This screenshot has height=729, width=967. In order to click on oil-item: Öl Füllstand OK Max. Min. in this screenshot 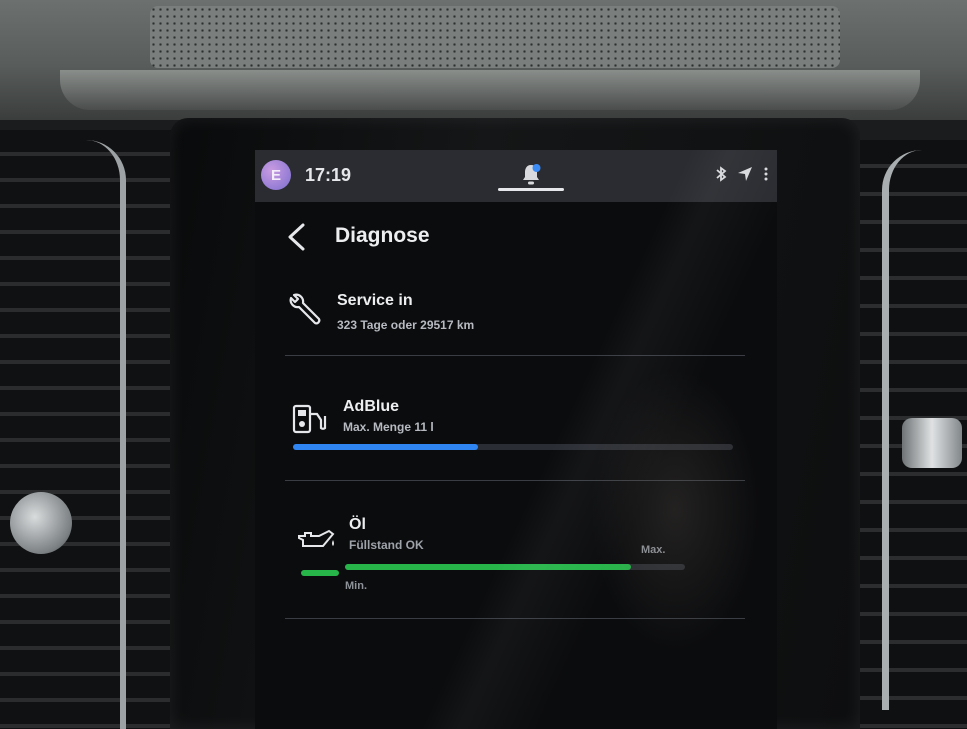, I will do `click(516, 556)`.